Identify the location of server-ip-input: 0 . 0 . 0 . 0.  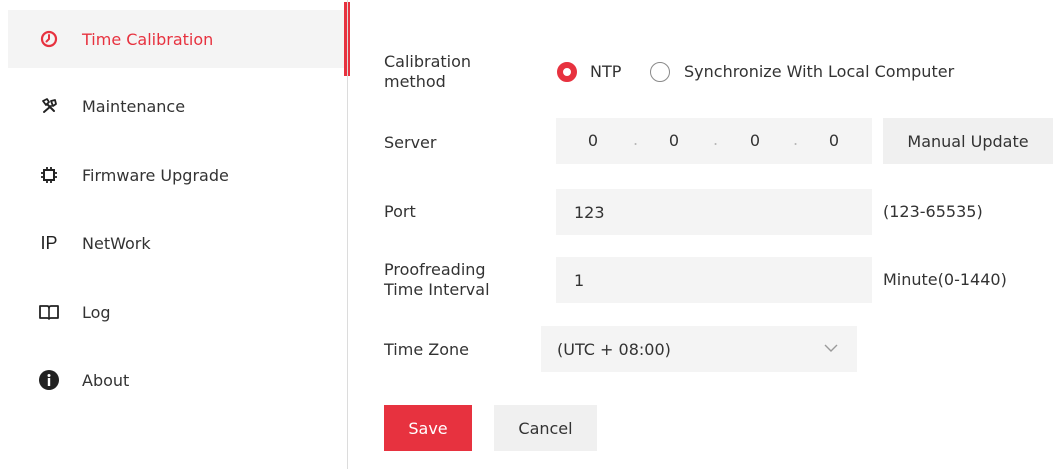
(714, 141).